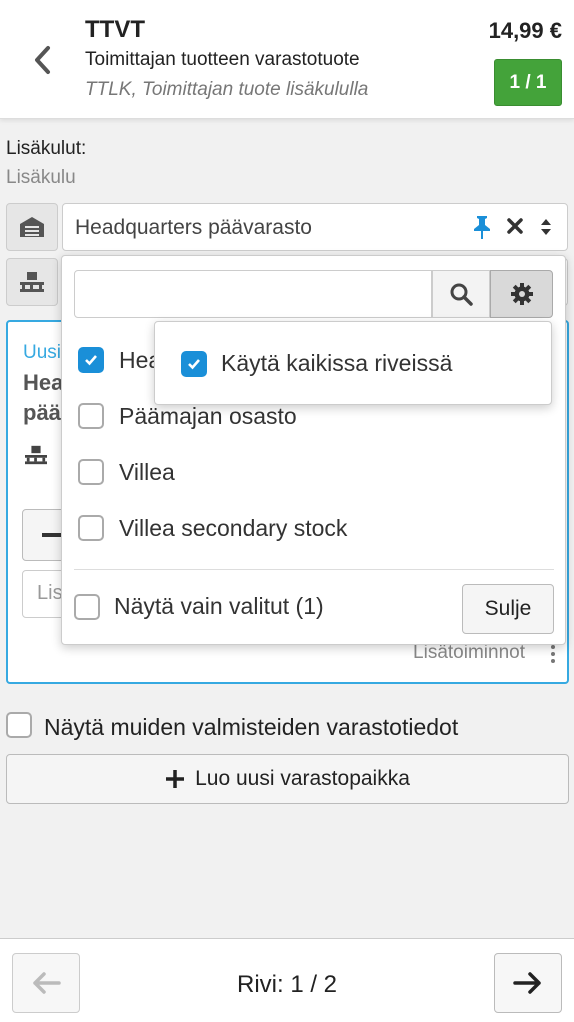 The width and height of the screenshot is (574, 1022). I want to click on warehouse-option-label: Villea secondary stock, so click(233, 527).